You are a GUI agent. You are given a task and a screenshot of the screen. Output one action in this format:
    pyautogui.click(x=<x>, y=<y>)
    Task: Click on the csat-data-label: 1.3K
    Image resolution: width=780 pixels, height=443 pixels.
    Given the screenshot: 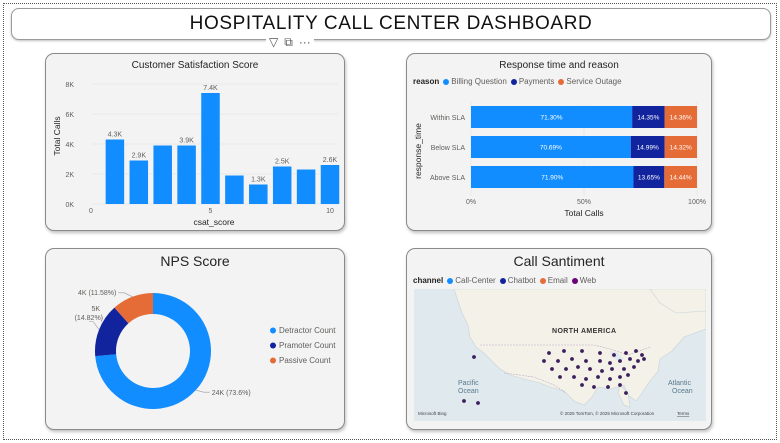 What is the action you would take?
    pyautogui.click(x=258, y=180)
    